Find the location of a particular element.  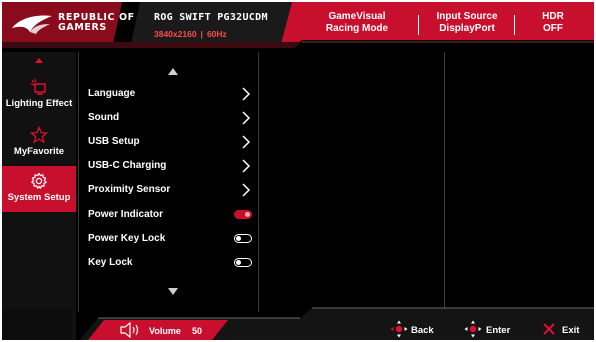

back-button: Back is located at coordinates (415, 330).